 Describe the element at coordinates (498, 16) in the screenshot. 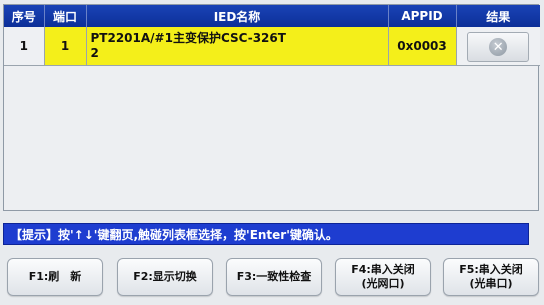

I see `header-result: 结果` at that location.